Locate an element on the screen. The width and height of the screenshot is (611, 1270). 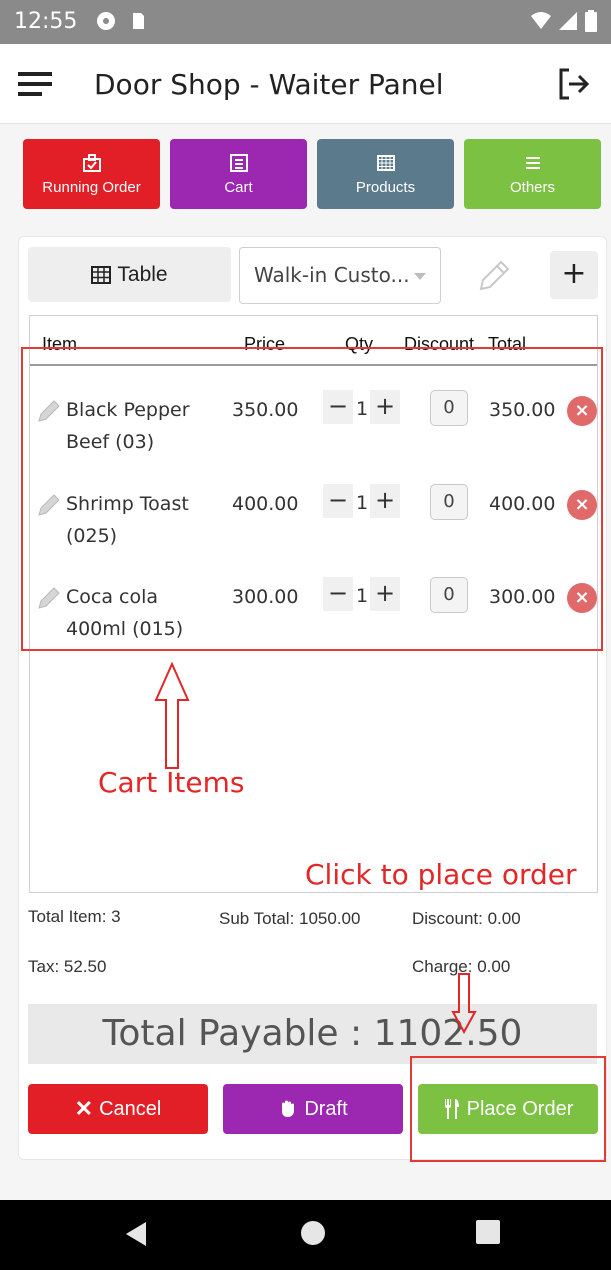
status-right-icons is located at coordinates (564, 21).